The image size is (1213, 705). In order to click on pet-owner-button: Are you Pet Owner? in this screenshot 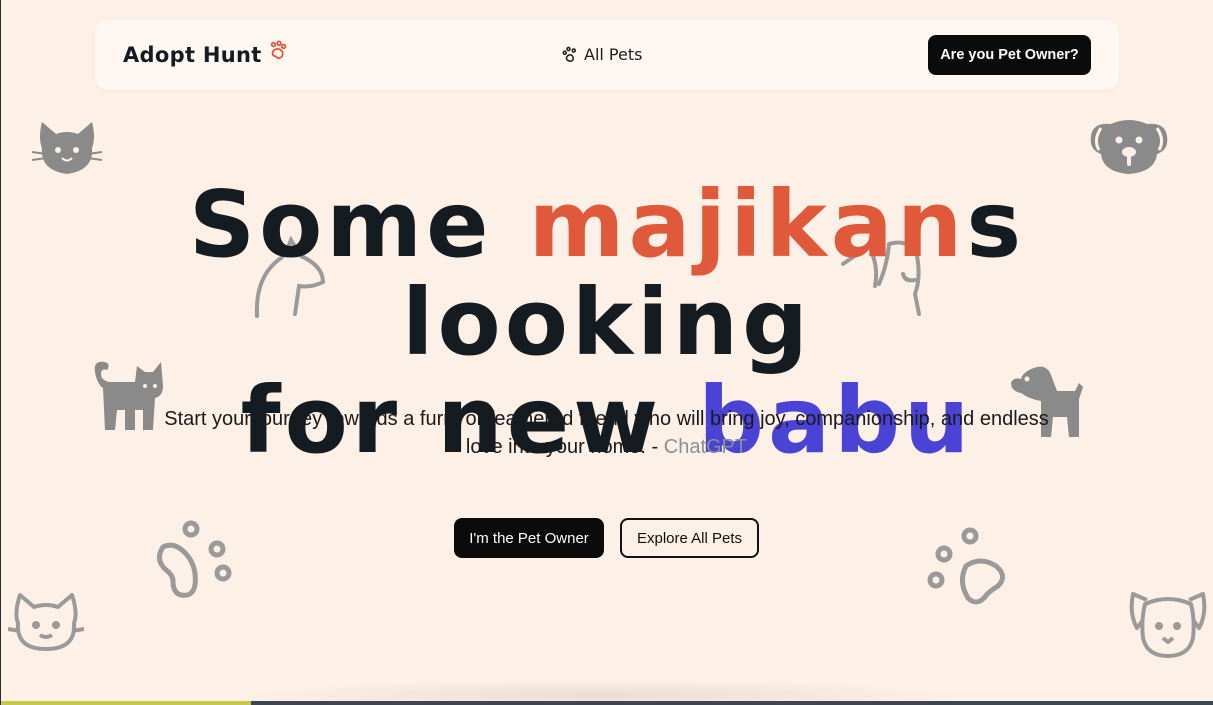, I will do `click(1009, 55)`.